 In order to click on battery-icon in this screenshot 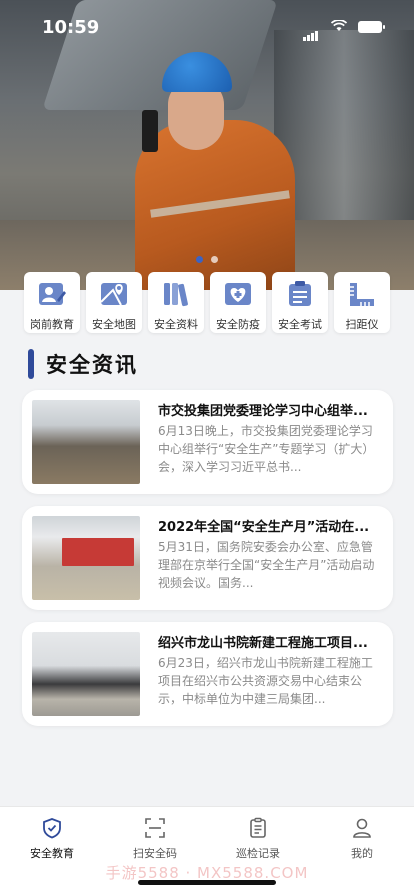, I will do `click(371, 27)`.